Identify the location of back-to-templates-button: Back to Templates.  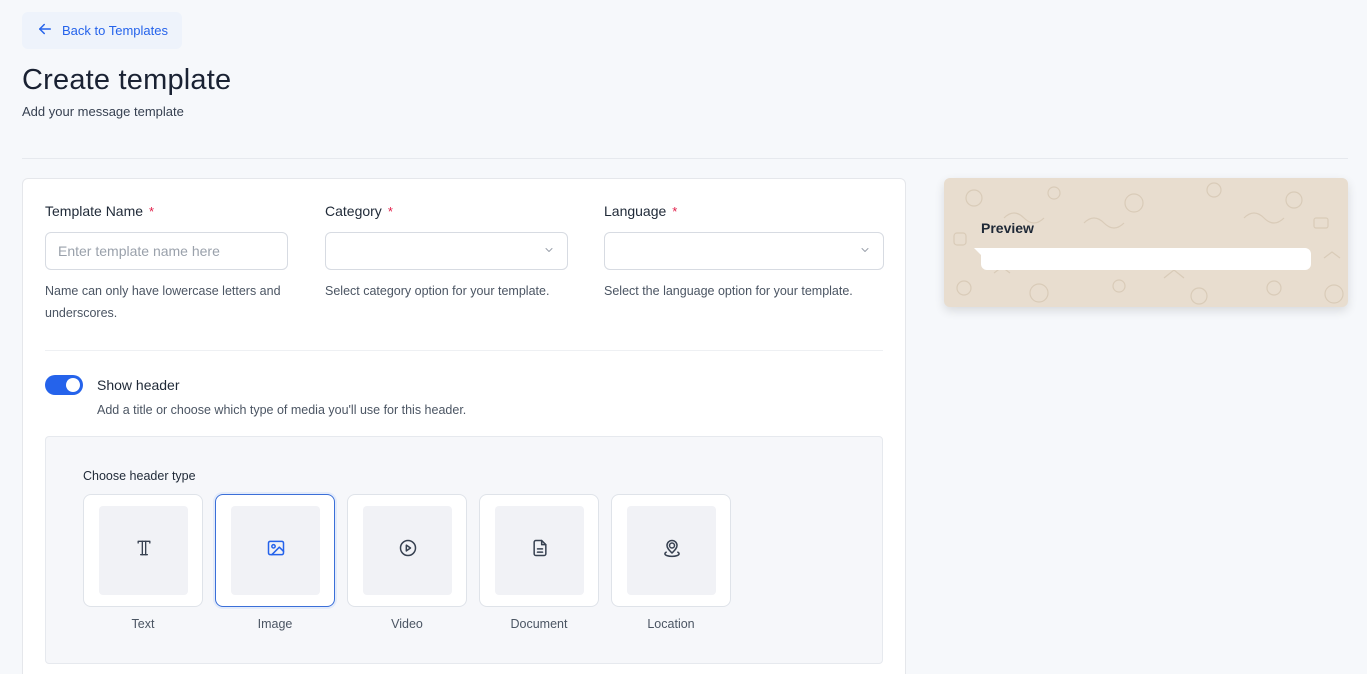
(102, 30).